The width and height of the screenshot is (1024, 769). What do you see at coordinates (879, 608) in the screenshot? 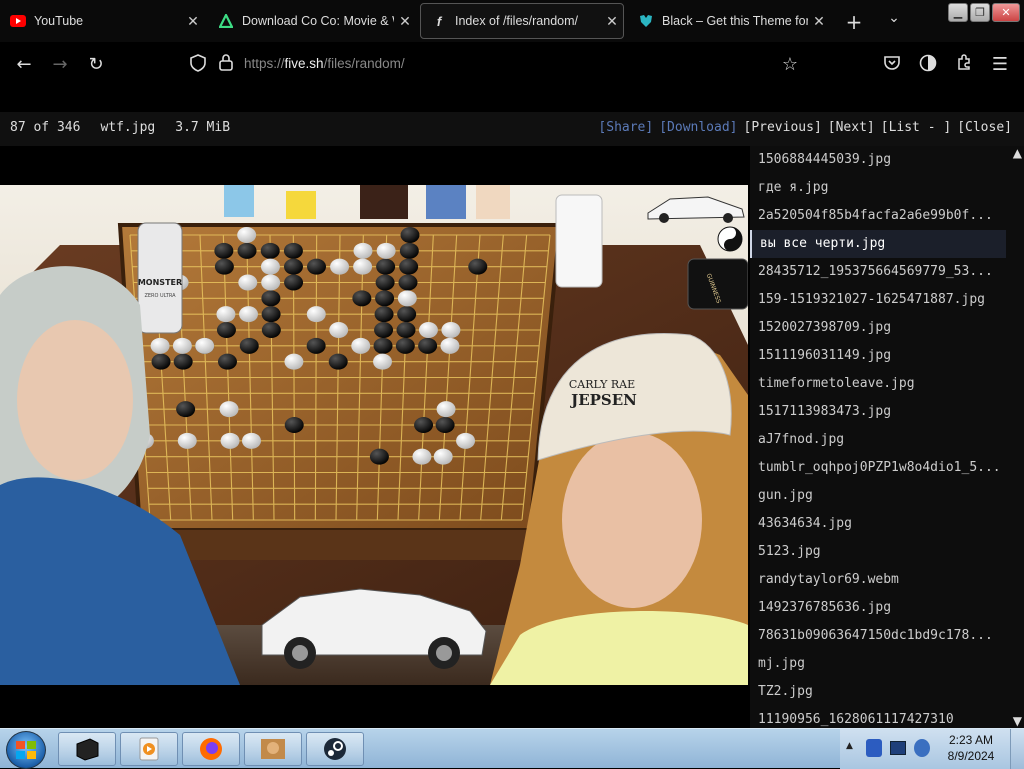
I see `file-list-item: 1492376785636.jpg` at bounding box center [879, 608].